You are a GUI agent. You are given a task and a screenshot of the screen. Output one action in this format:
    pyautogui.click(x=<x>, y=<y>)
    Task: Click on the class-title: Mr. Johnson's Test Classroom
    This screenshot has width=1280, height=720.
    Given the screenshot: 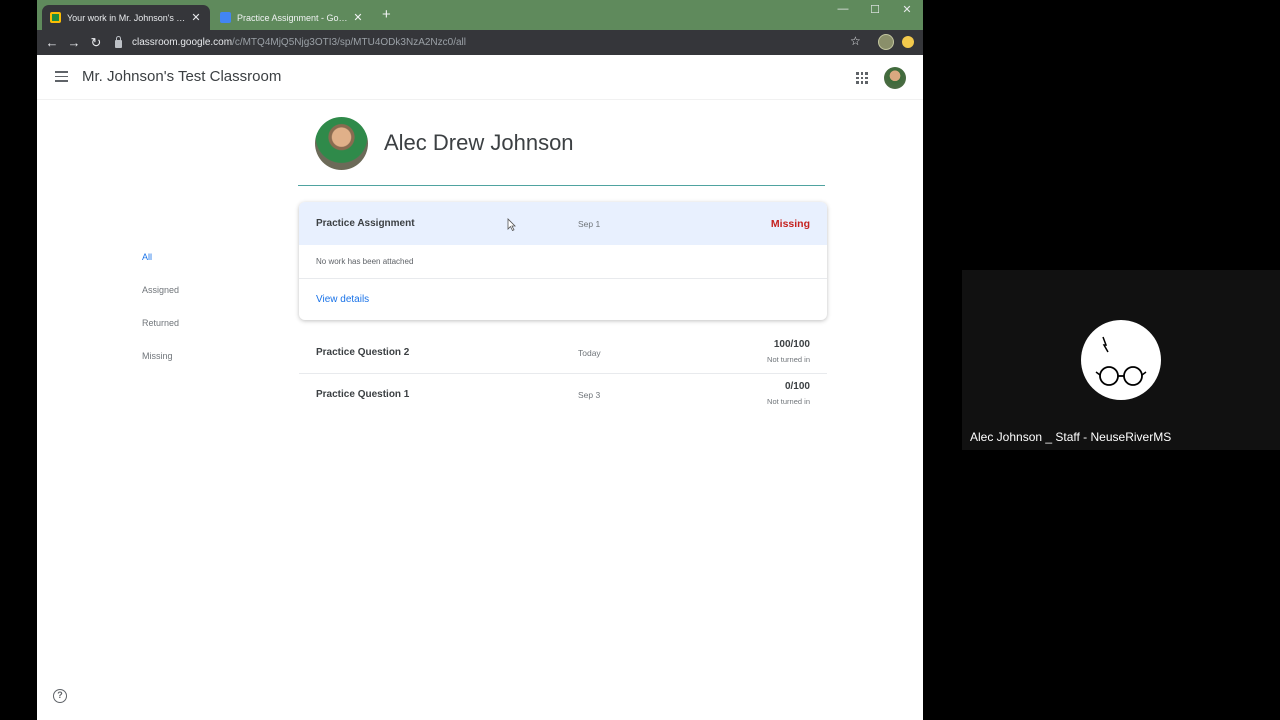 What is the action you would take?
    pyautogui.click(x=181, y=76)
    